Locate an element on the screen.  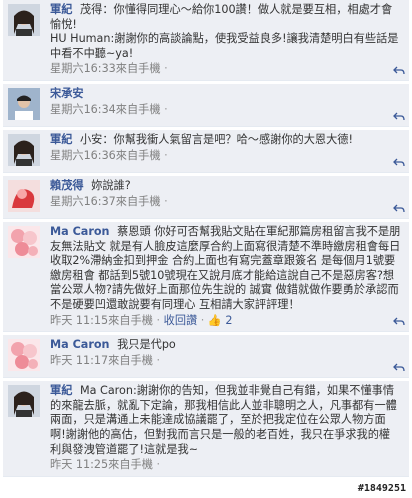
watermark: #1849251 is located at coordinates (381, 488).